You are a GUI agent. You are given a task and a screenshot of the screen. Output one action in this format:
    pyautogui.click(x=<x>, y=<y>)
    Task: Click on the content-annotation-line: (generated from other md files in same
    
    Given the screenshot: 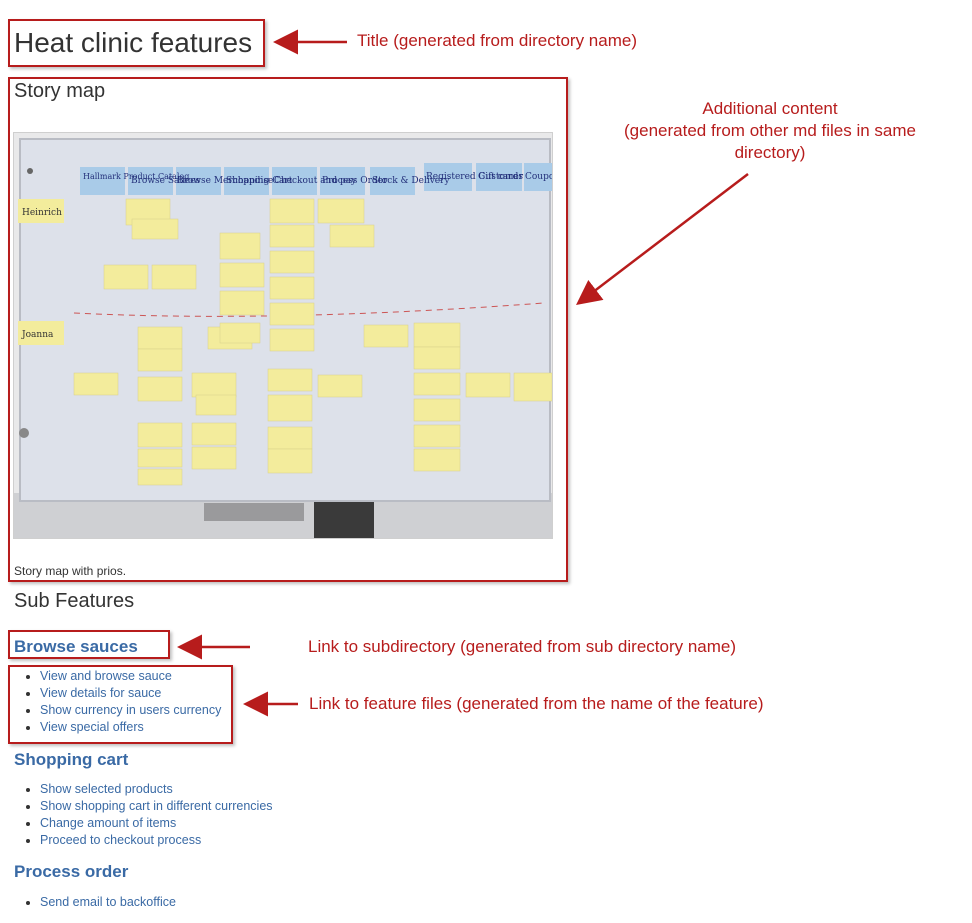 What is the action you would take?
    pyautogui.click(x=770, y=130)
    